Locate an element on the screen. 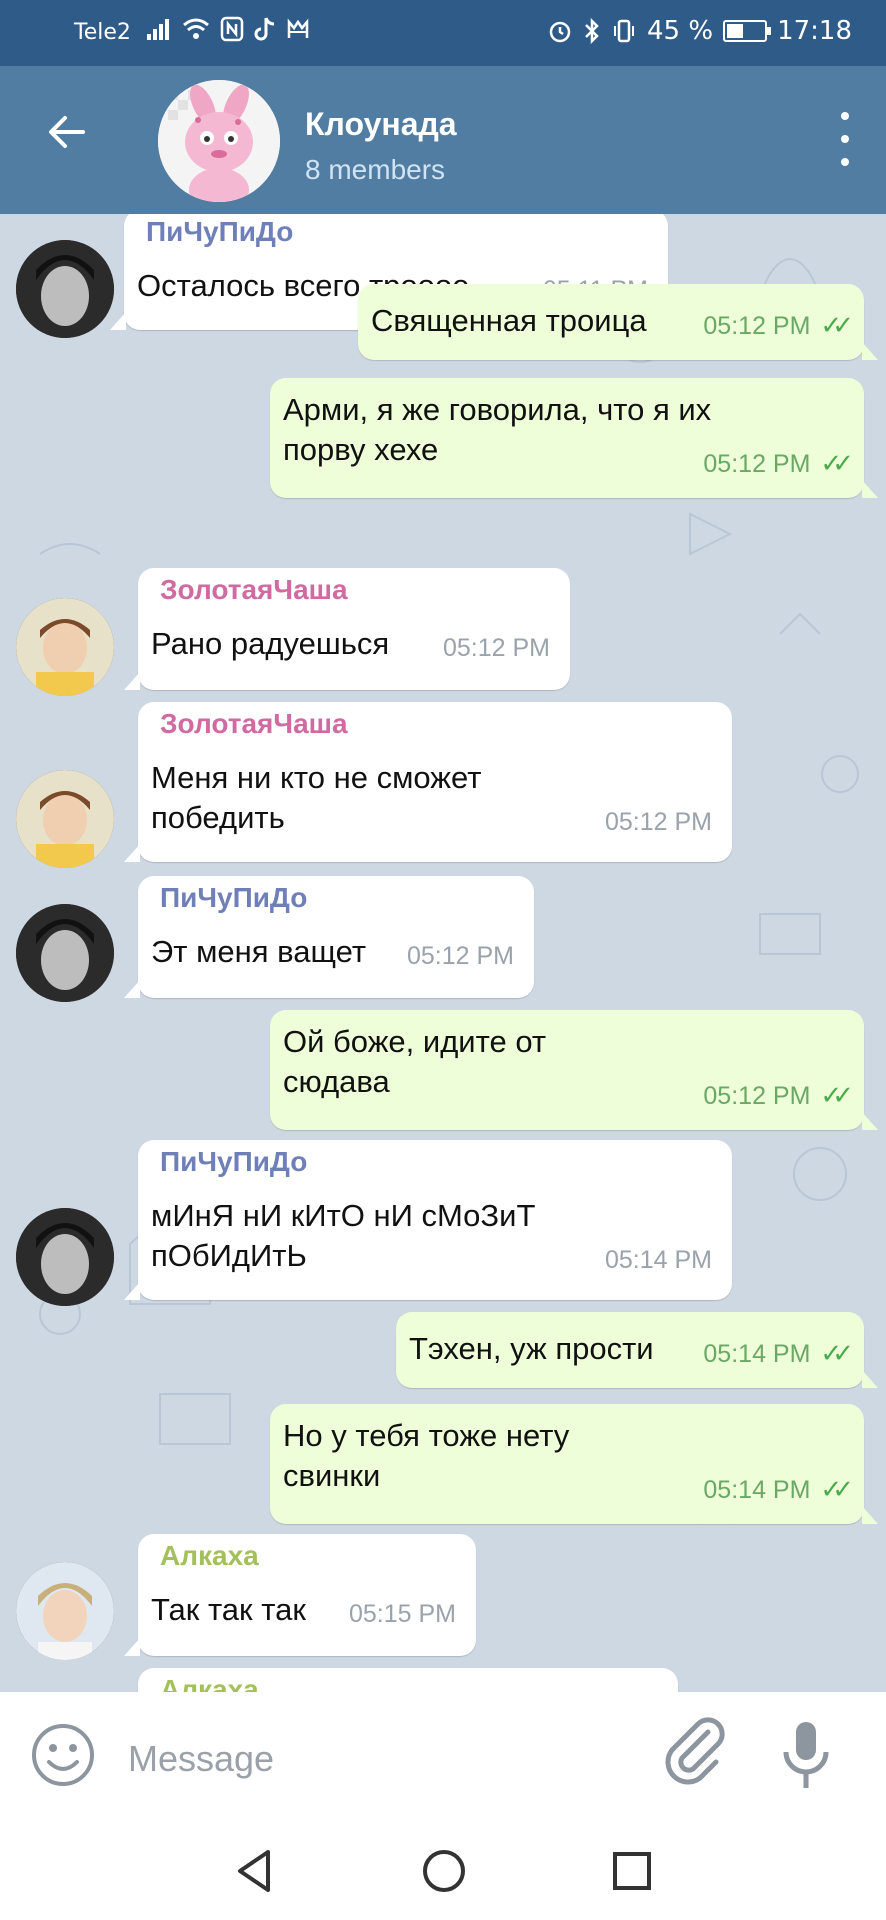 The height and width of the screenshot is (1920, 886). battery-icon is located at coordinates (747, 31).